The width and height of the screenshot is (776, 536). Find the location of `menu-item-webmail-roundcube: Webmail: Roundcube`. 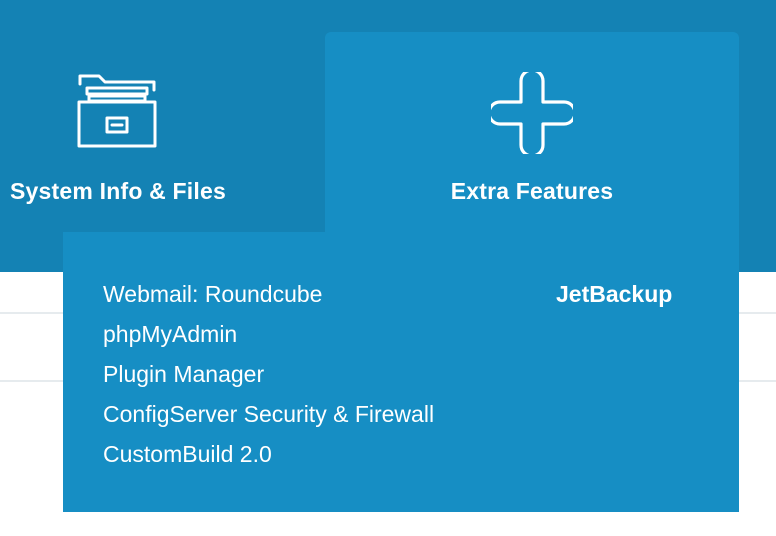

menu-item-webmail-roundcube: Webmail: Roundcube is located at coordinates (268, 294).